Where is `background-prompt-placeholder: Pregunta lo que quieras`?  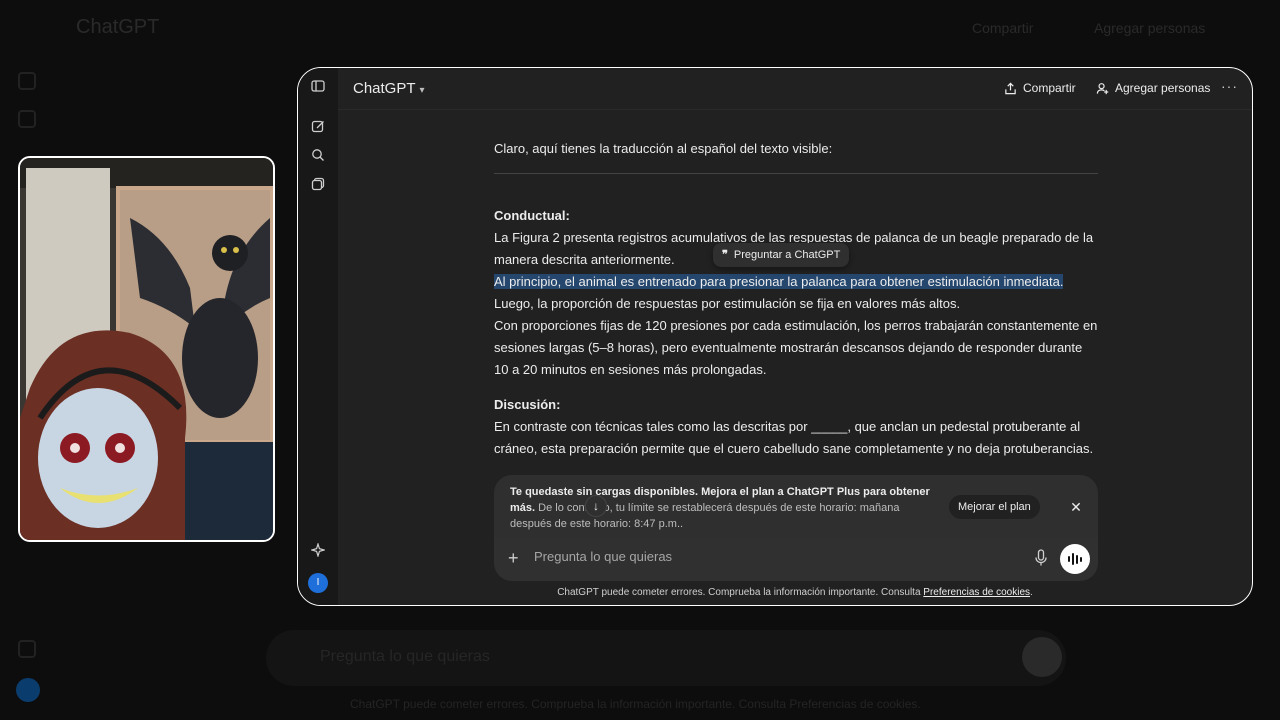
background-prompt-placeholder: Pregunta lo que quieras is located at coordinates (405, 656).